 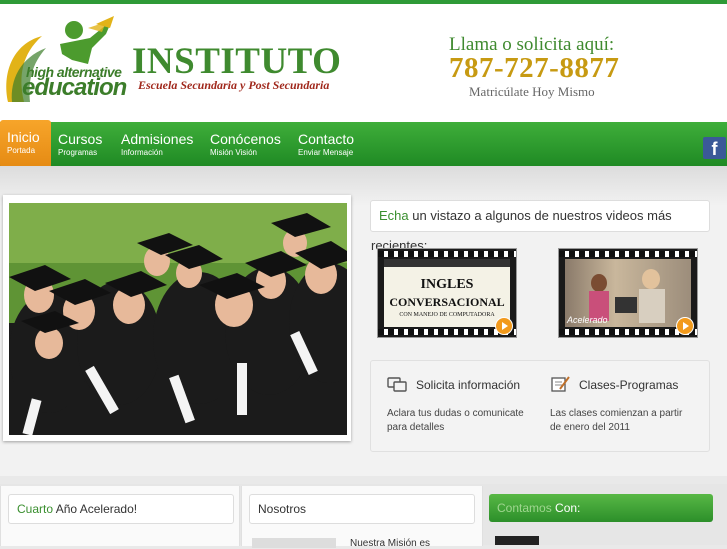 I want to click on nav-item-inicio: Inicio Portada, so click(x=25, y=144).